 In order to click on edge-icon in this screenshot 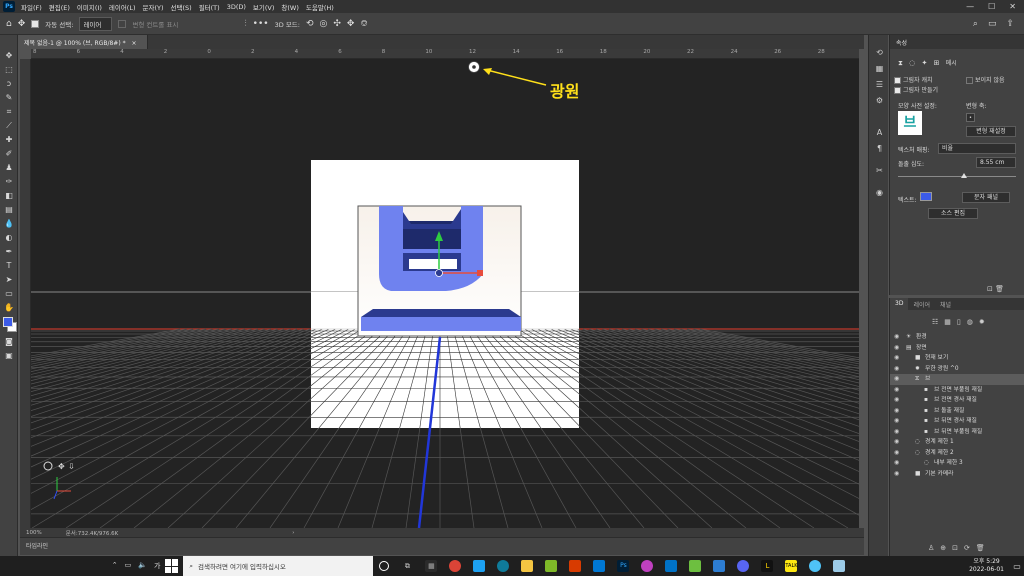, I will do `click(503, 566)`.